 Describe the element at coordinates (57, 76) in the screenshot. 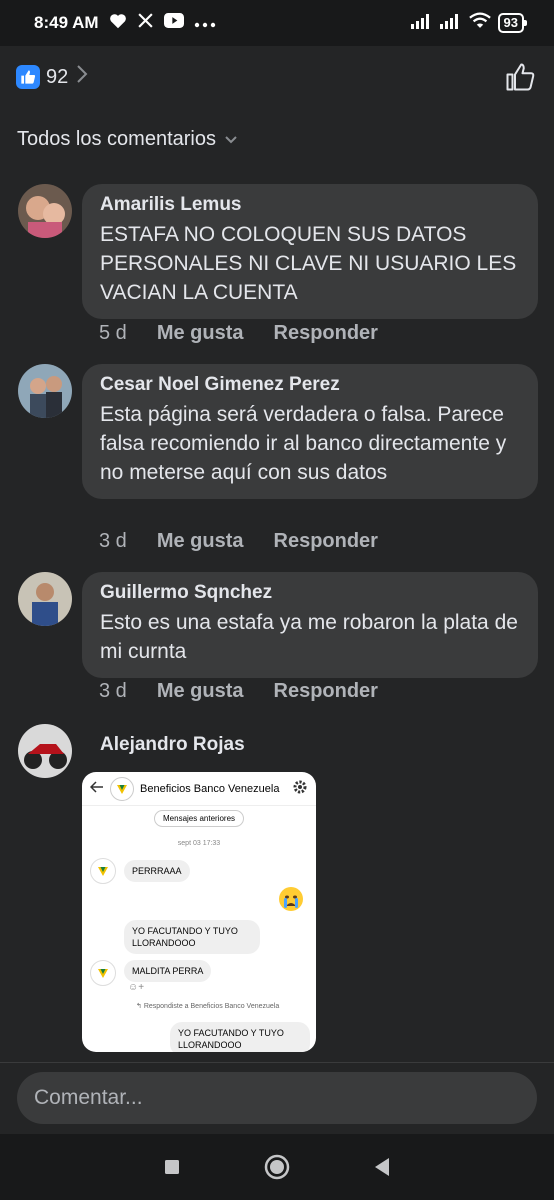

I see `reaction-count: 92` at that location.